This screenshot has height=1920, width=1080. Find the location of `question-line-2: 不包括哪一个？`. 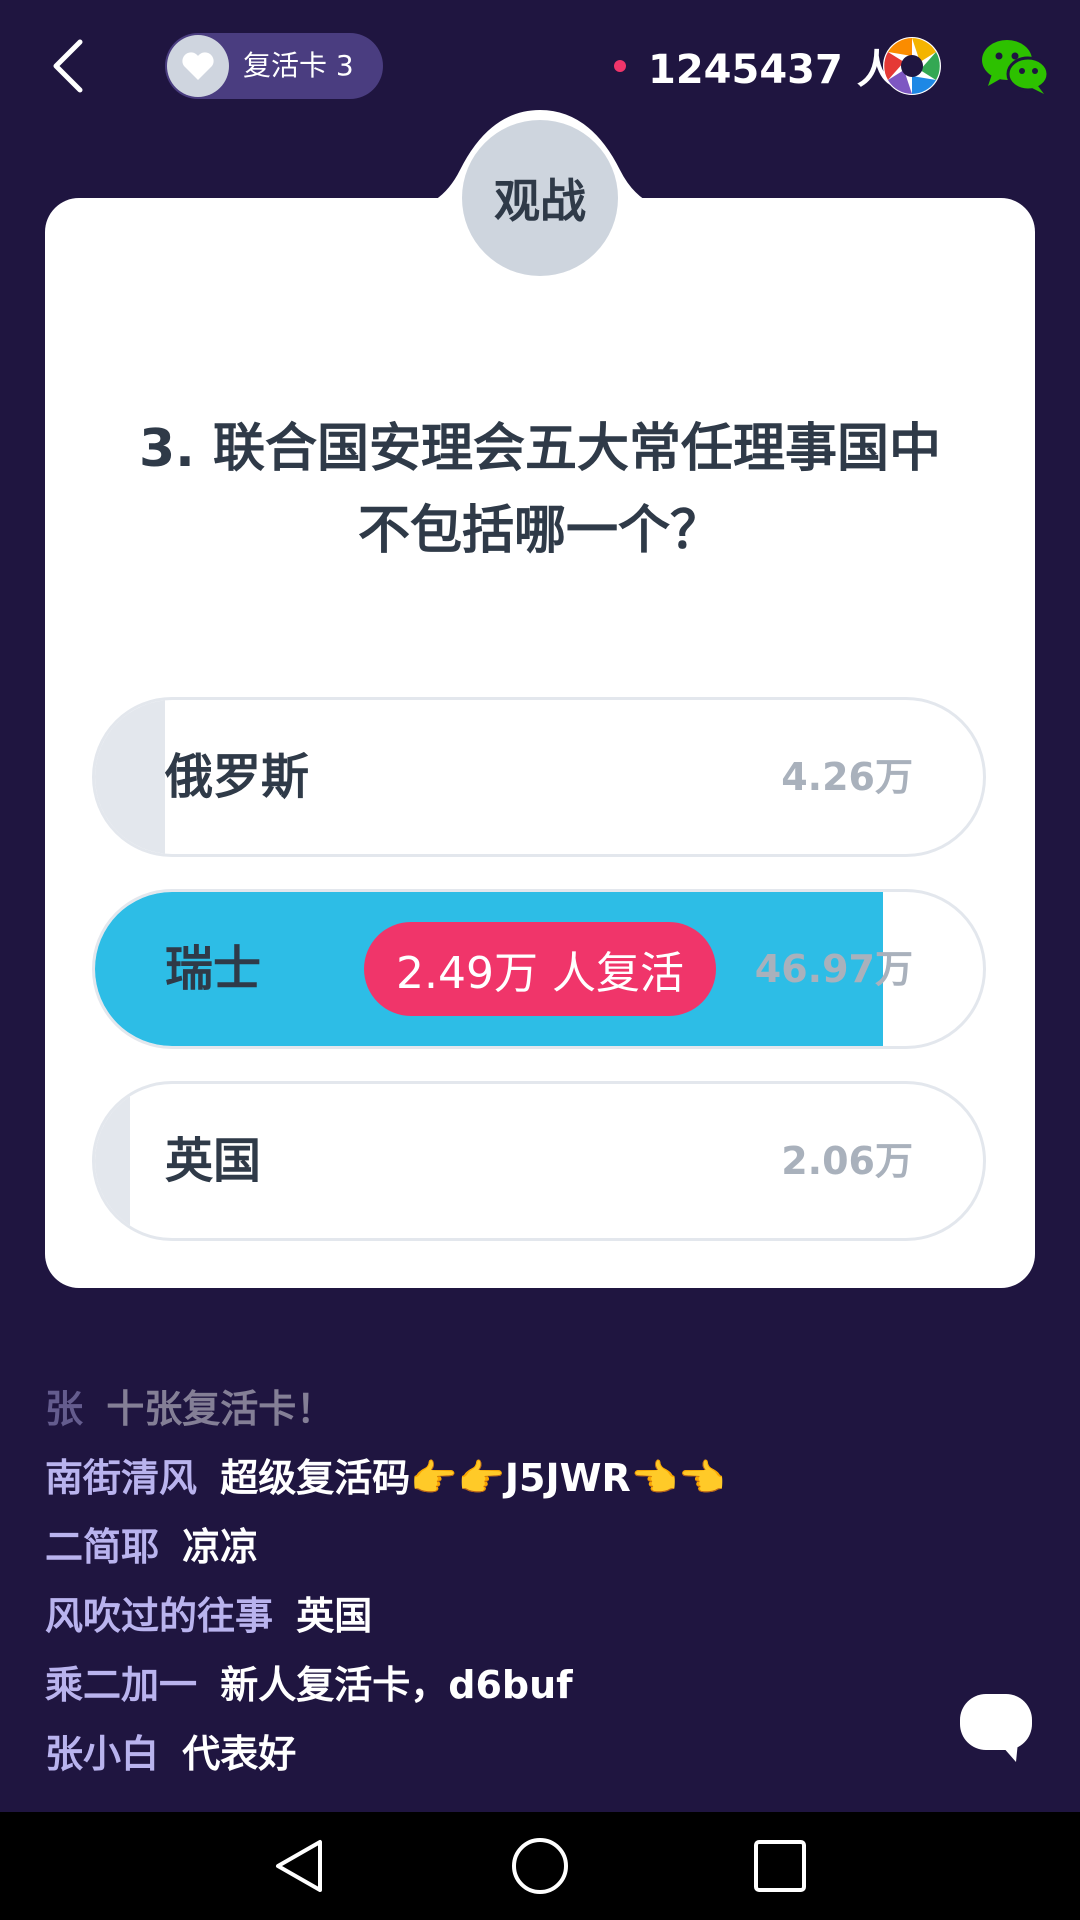

question-line-2: 不包括哪一个？ is located at coordinates (539, 531).